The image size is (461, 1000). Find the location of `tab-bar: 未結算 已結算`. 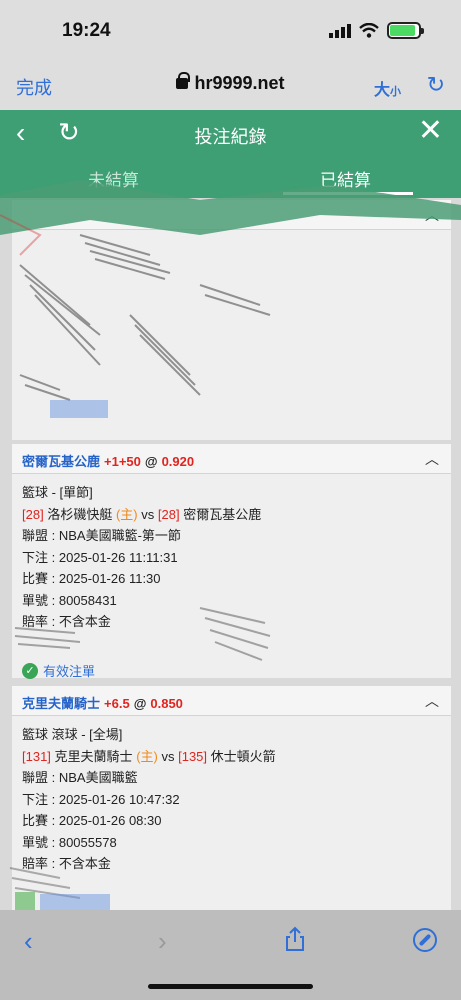

tab-bar: 未結算 已結算 is located at coordinates (230, 178).